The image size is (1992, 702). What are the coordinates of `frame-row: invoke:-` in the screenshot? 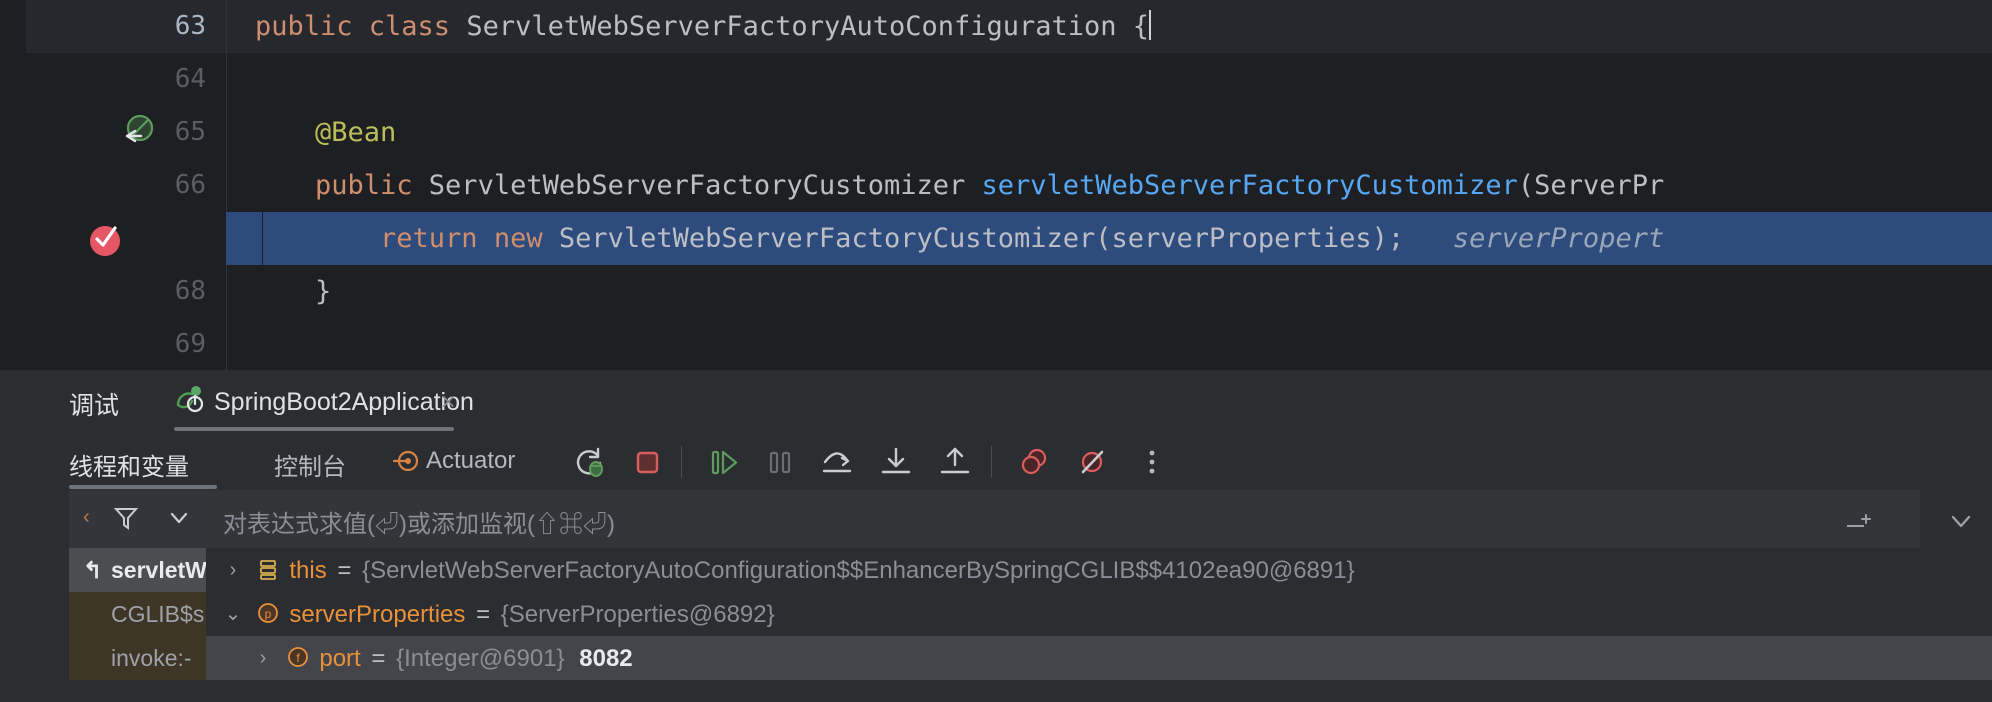 It's located at (137, 658).